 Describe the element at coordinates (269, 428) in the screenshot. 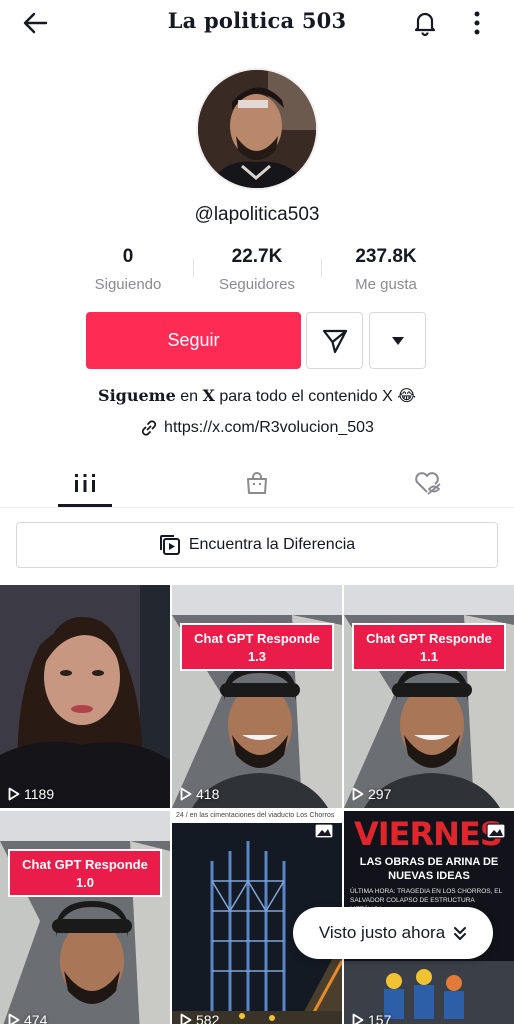

I see `profile-link-text: https://x.com/R3volucion_503` at that location.